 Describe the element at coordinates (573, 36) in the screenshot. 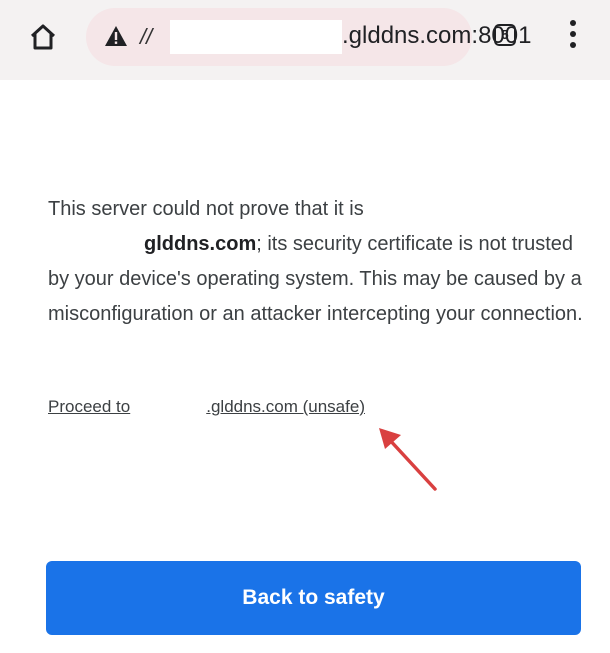

I see `more-vert-icon` at that location.